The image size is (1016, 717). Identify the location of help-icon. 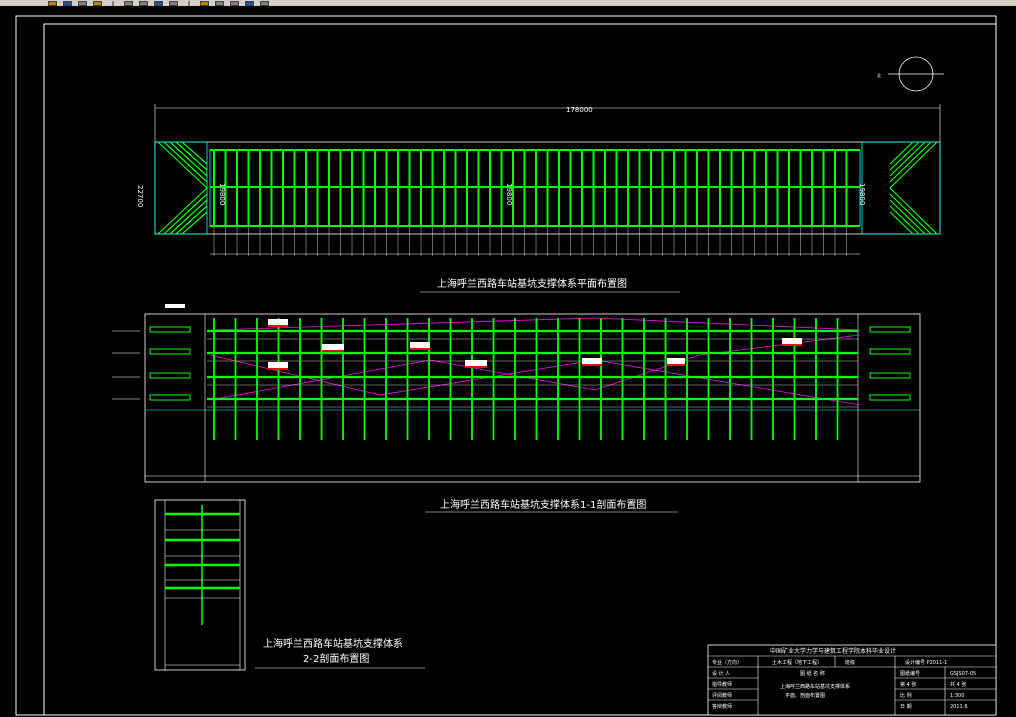
(264, 3).